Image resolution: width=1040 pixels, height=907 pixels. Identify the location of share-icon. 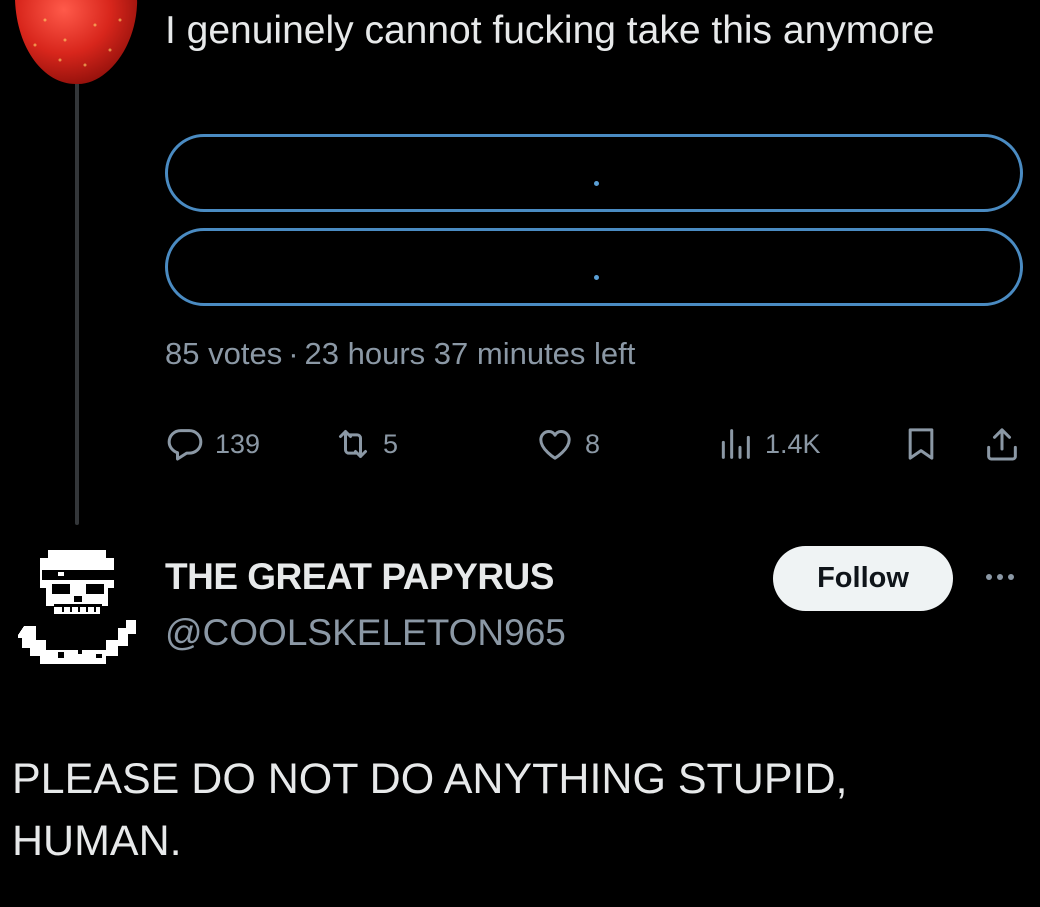
(1002, 444).